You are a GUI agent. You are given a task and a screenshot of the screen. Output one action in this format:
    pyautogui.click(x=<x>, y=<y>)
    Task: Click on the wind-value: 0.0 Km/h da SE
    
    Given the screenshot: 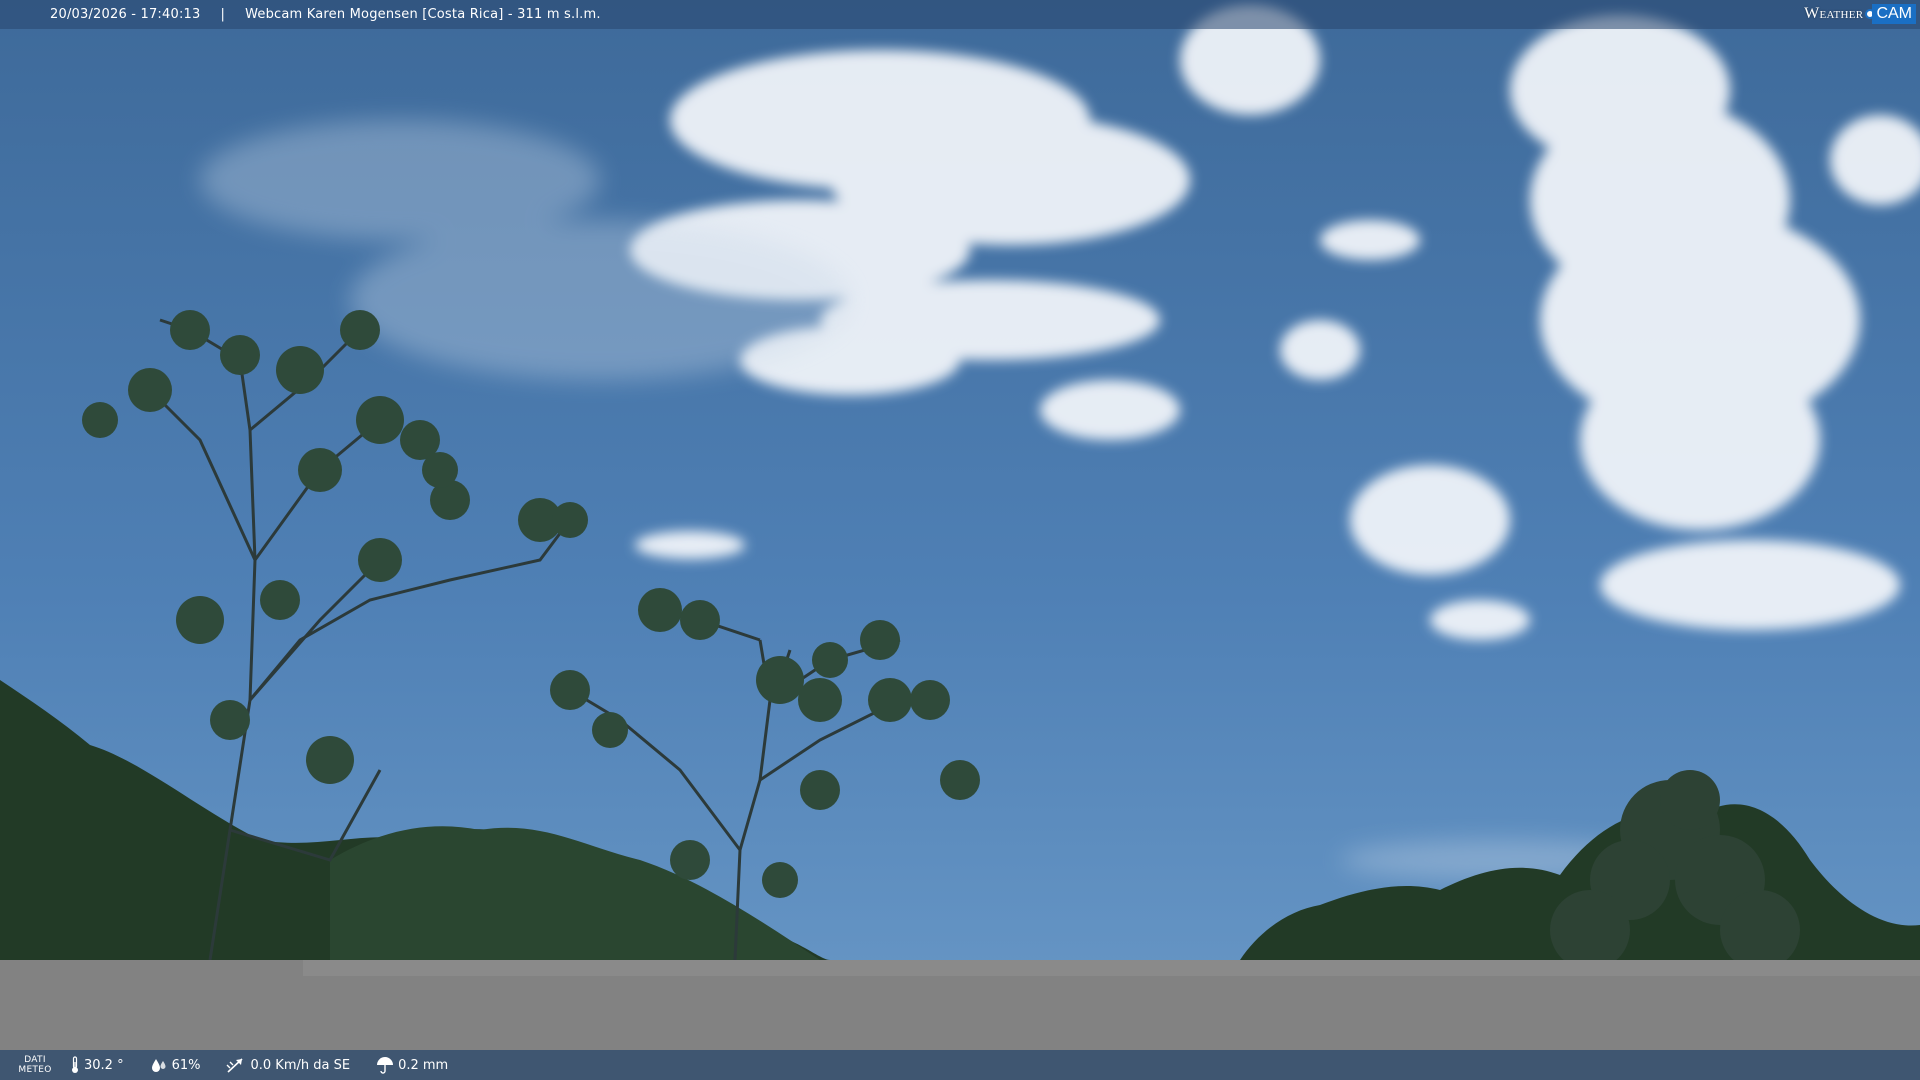 What is the action you would take?
    pyautogui.click(x=300, y=1065)
    